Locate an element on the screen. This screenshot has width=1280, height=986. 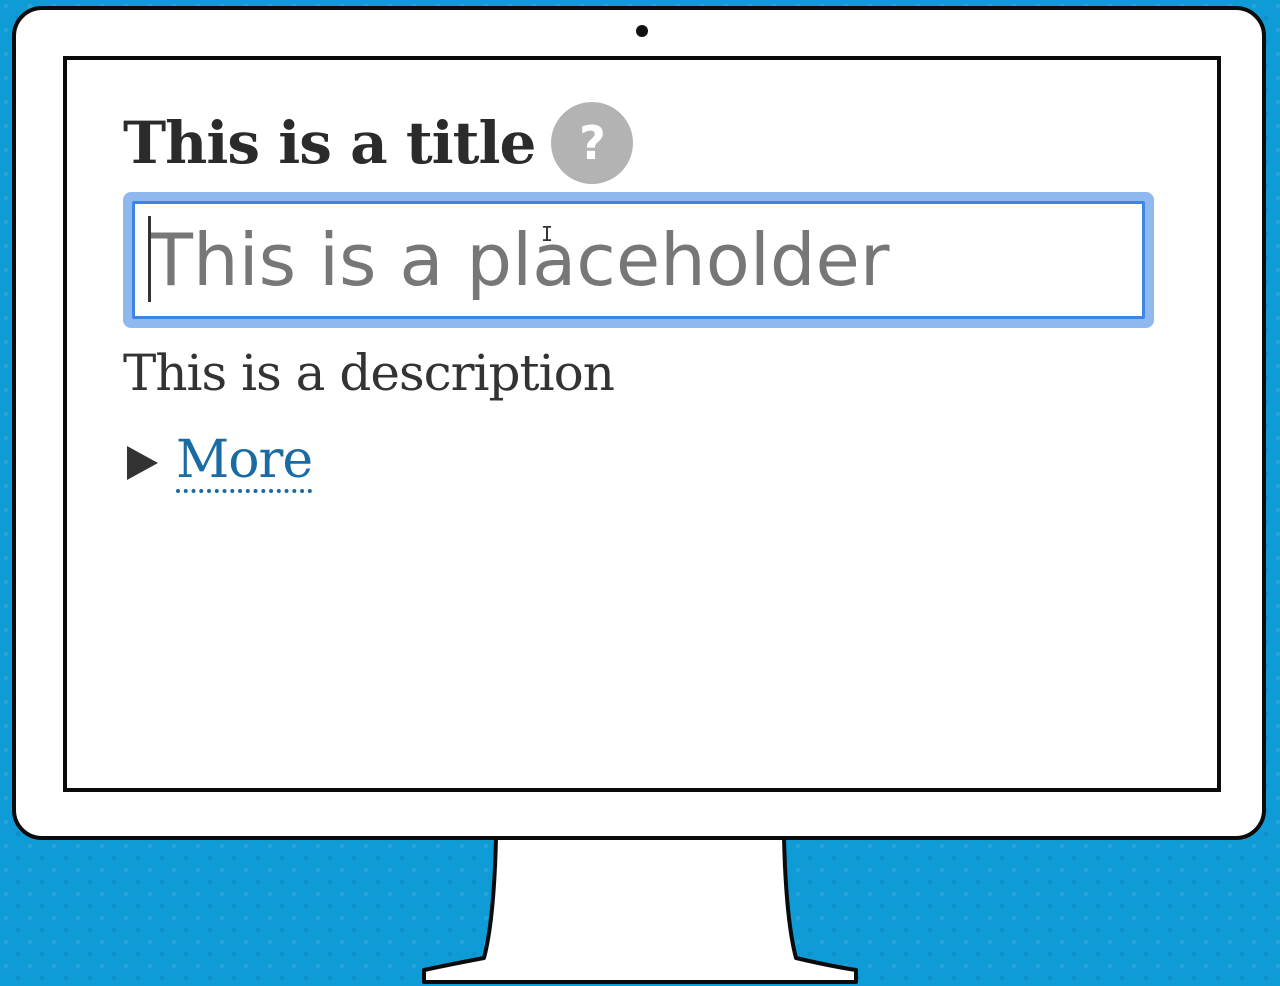
text-input is located at coordinates (638, 260).